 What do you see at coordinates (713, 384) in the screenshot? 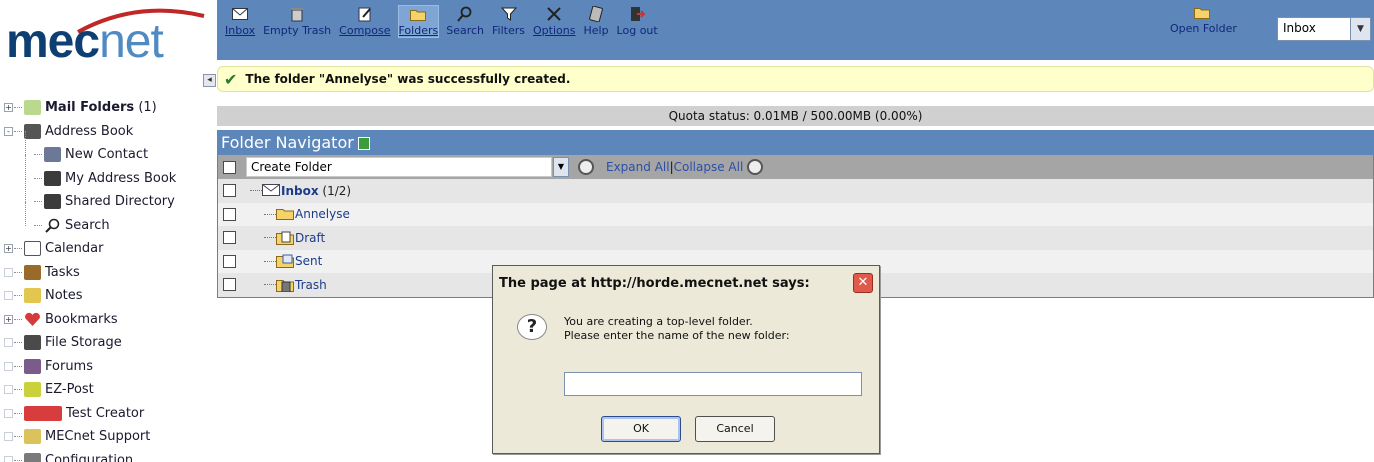
I see `folder-name-input` at bounding box center [713, 384].